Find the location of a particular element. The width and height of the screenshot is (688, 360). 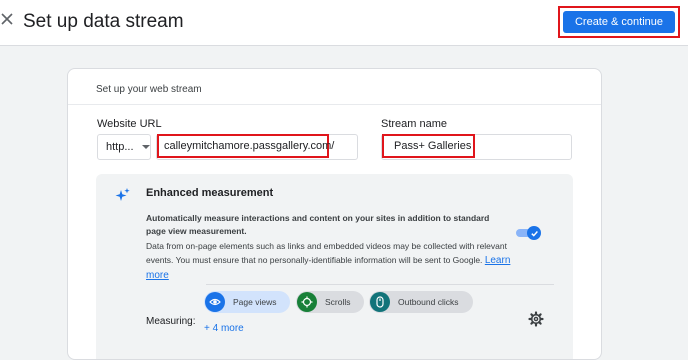

chip-page-views: Page views is located at coordinates (247, 302).